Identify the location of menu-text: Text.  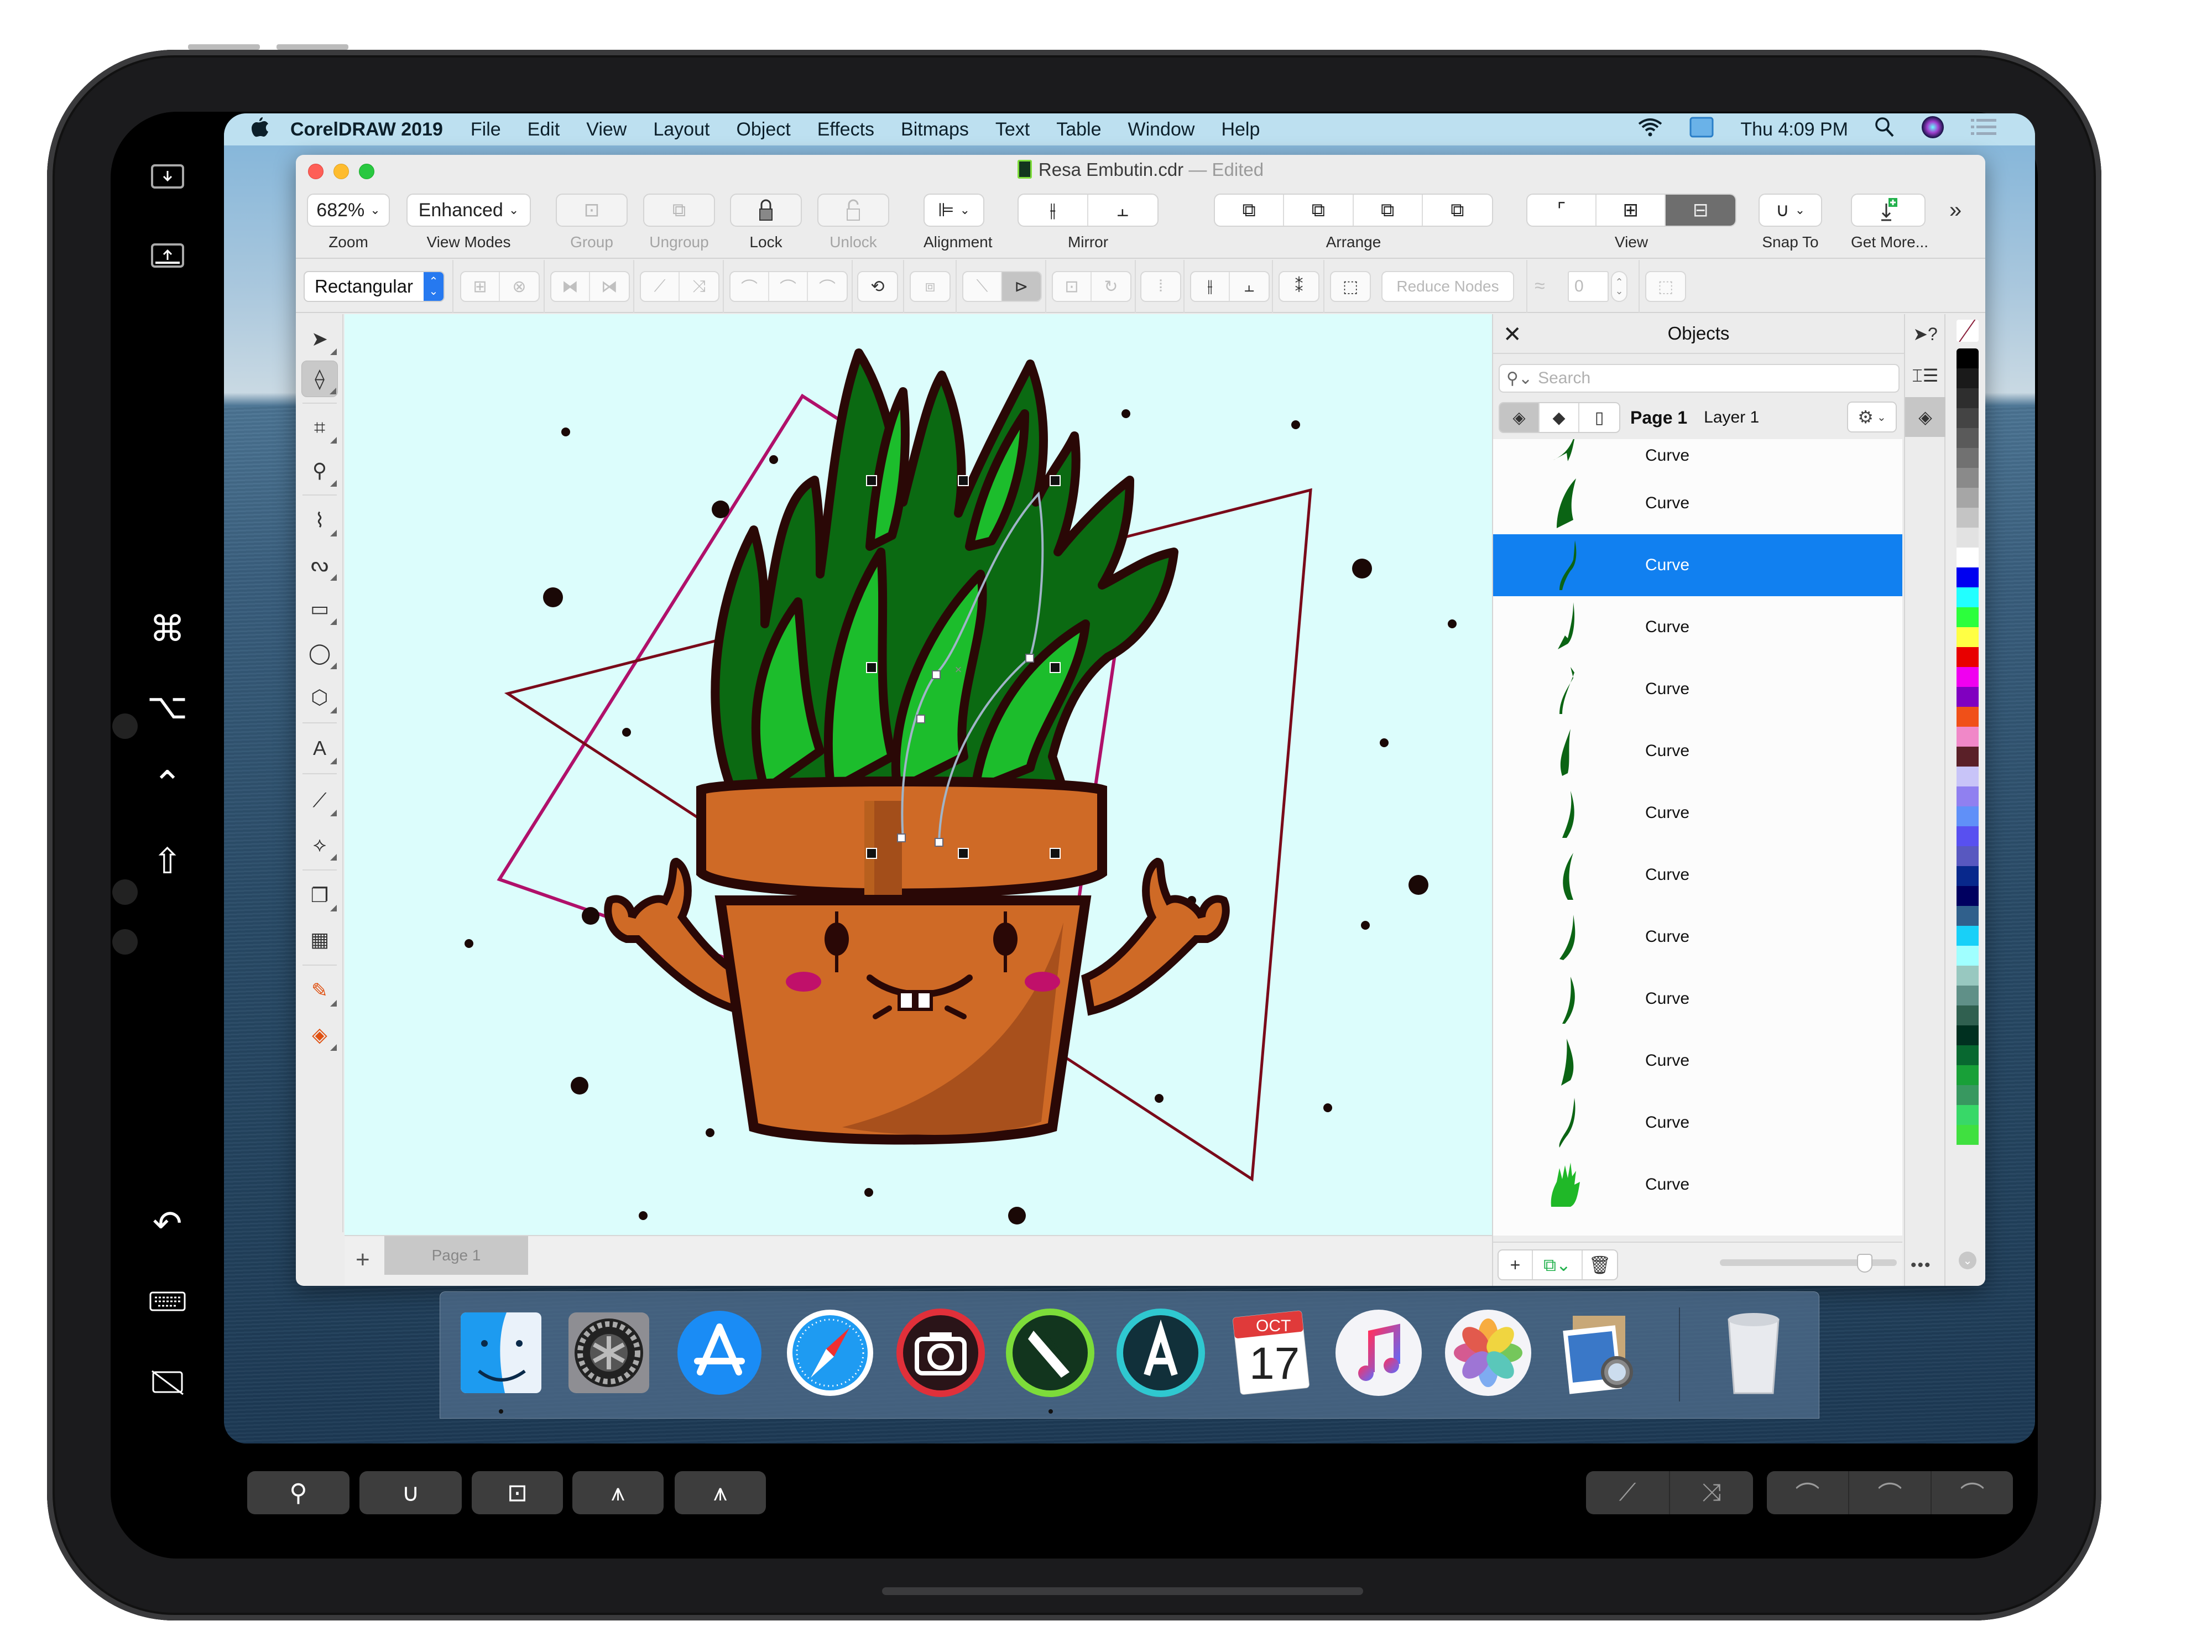
(1013, 129).